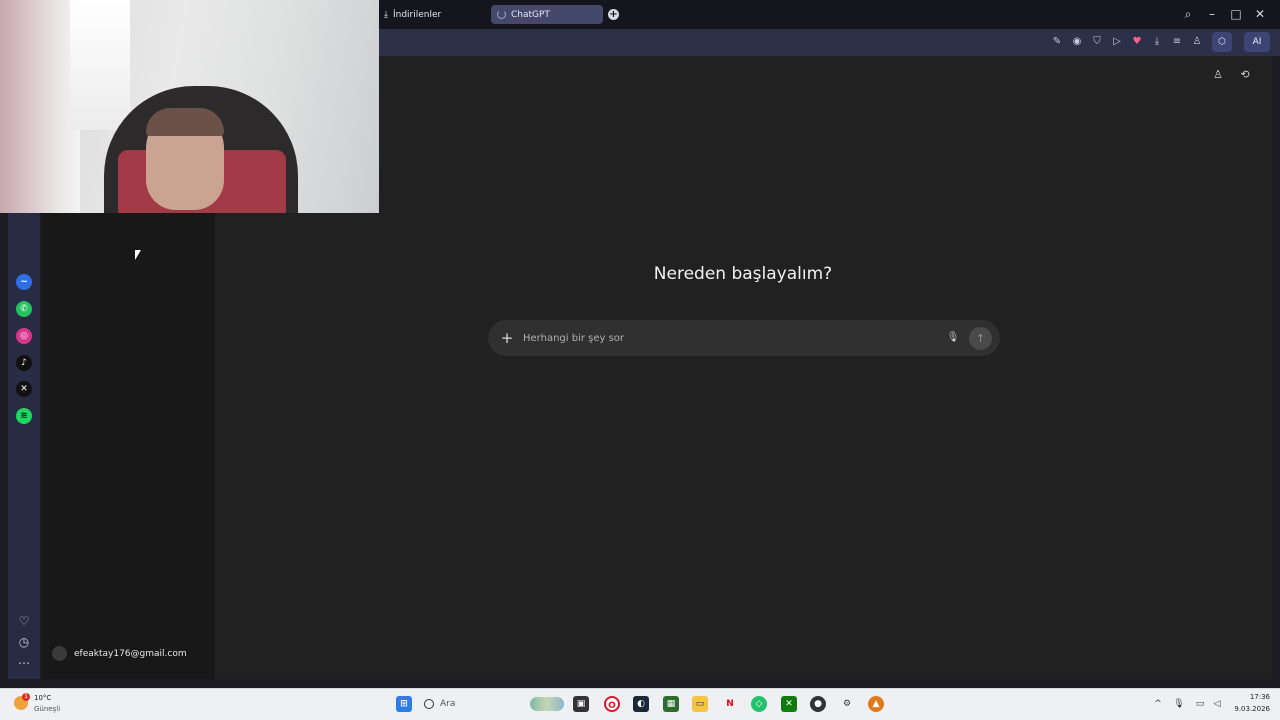 The height and width of the screenshot is (720, 1280). Describe the element at coordinates (1260, 14) in the screenshot. I see `close-window-button: ✕` at that location.